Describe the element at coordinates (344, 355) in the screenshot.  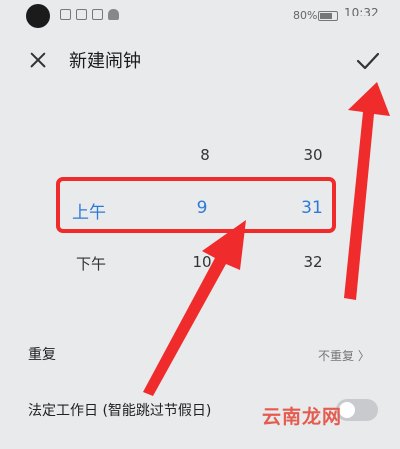
I see `repeat-value: 不重复 〉` at that location.